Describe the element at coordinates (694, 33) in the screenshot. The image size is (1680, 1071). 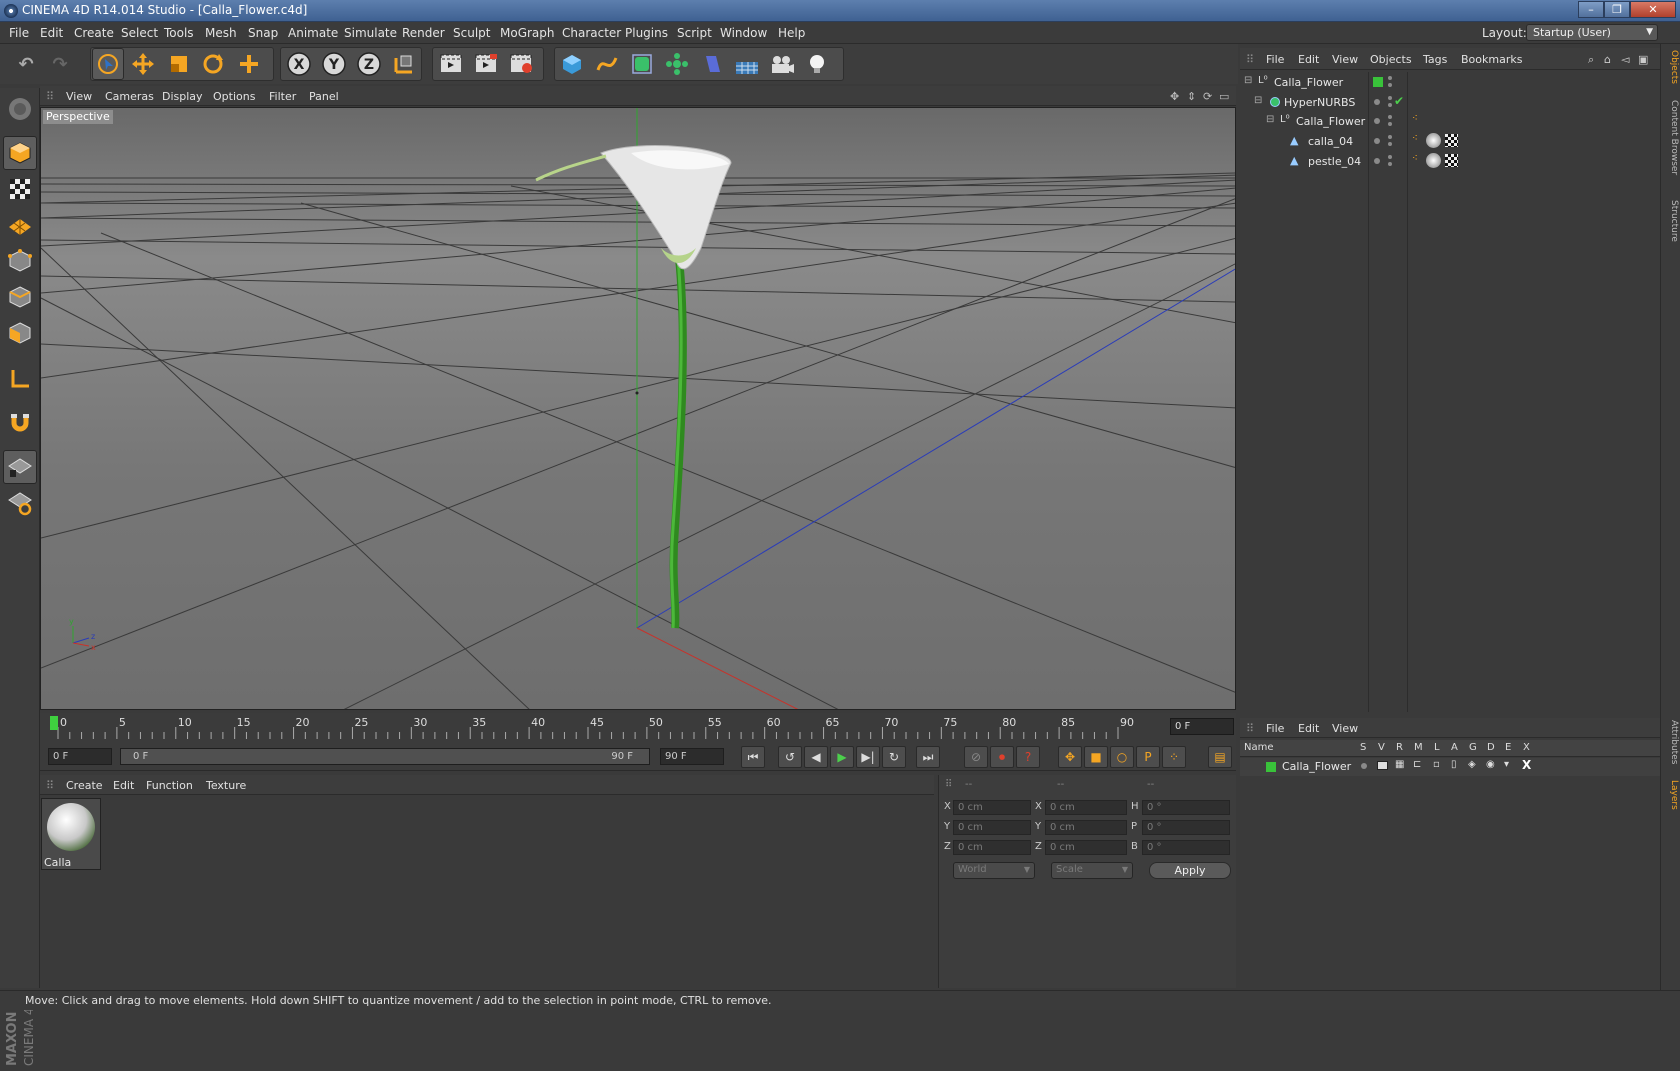
I see `menu-script: Script` at that location.